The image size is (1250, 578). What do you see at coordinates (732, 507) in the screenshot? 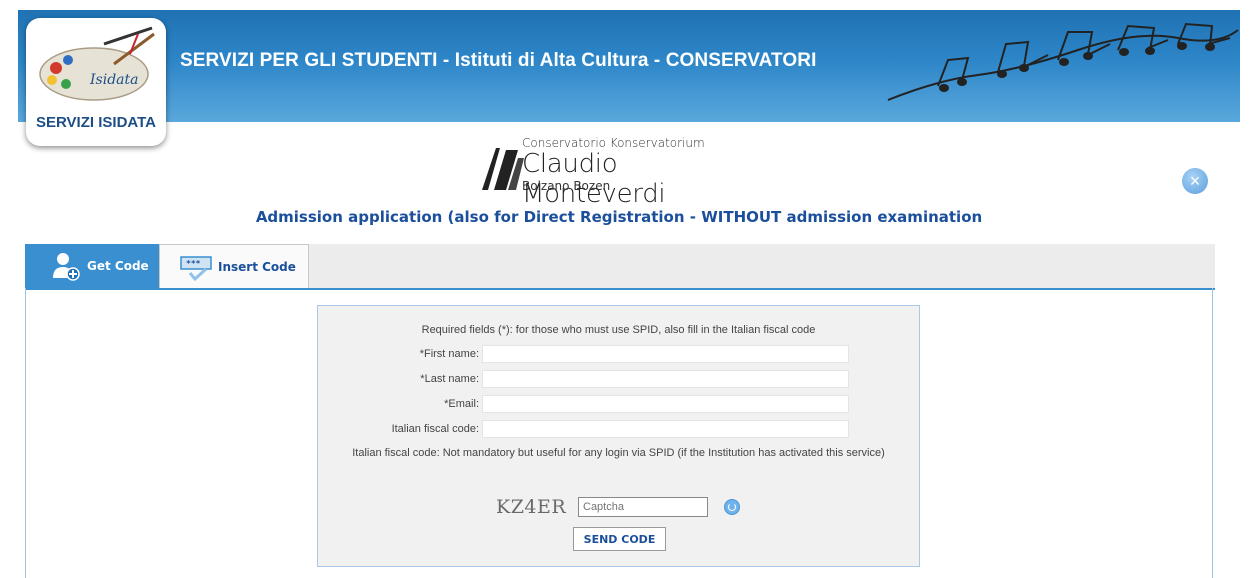
I see `refresh-captcha-icon` at bounding box center [732, 507].